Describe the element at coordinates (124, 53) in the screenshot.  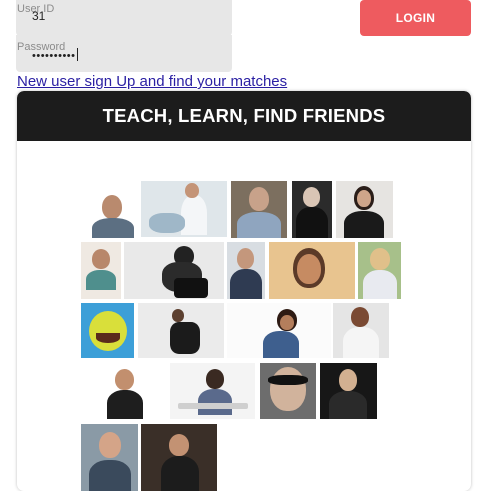
I see `password-field: Password ••••••••••` at that location.